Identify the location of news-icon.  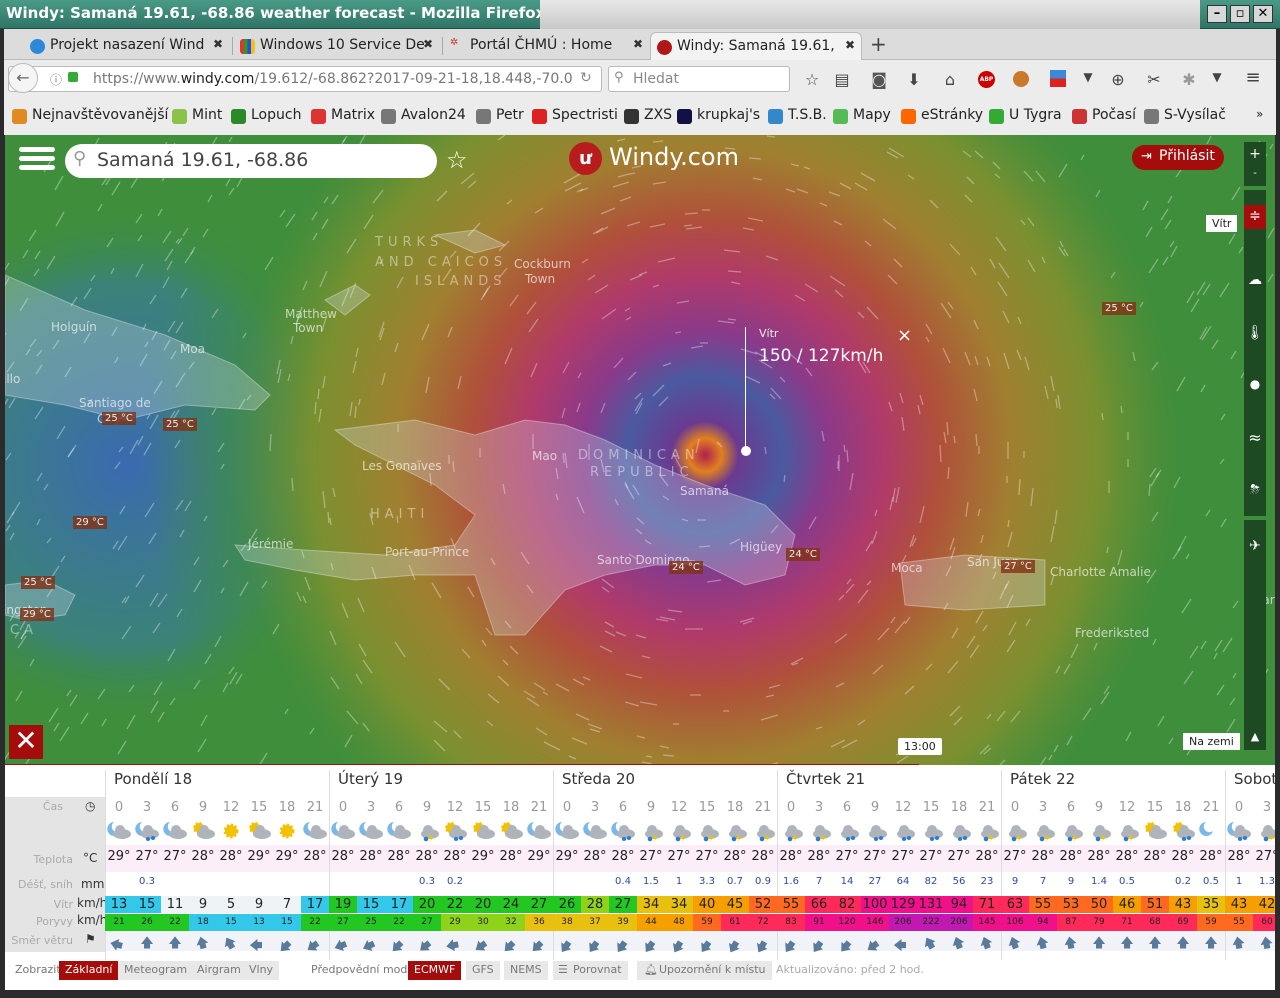
(1058, 78).